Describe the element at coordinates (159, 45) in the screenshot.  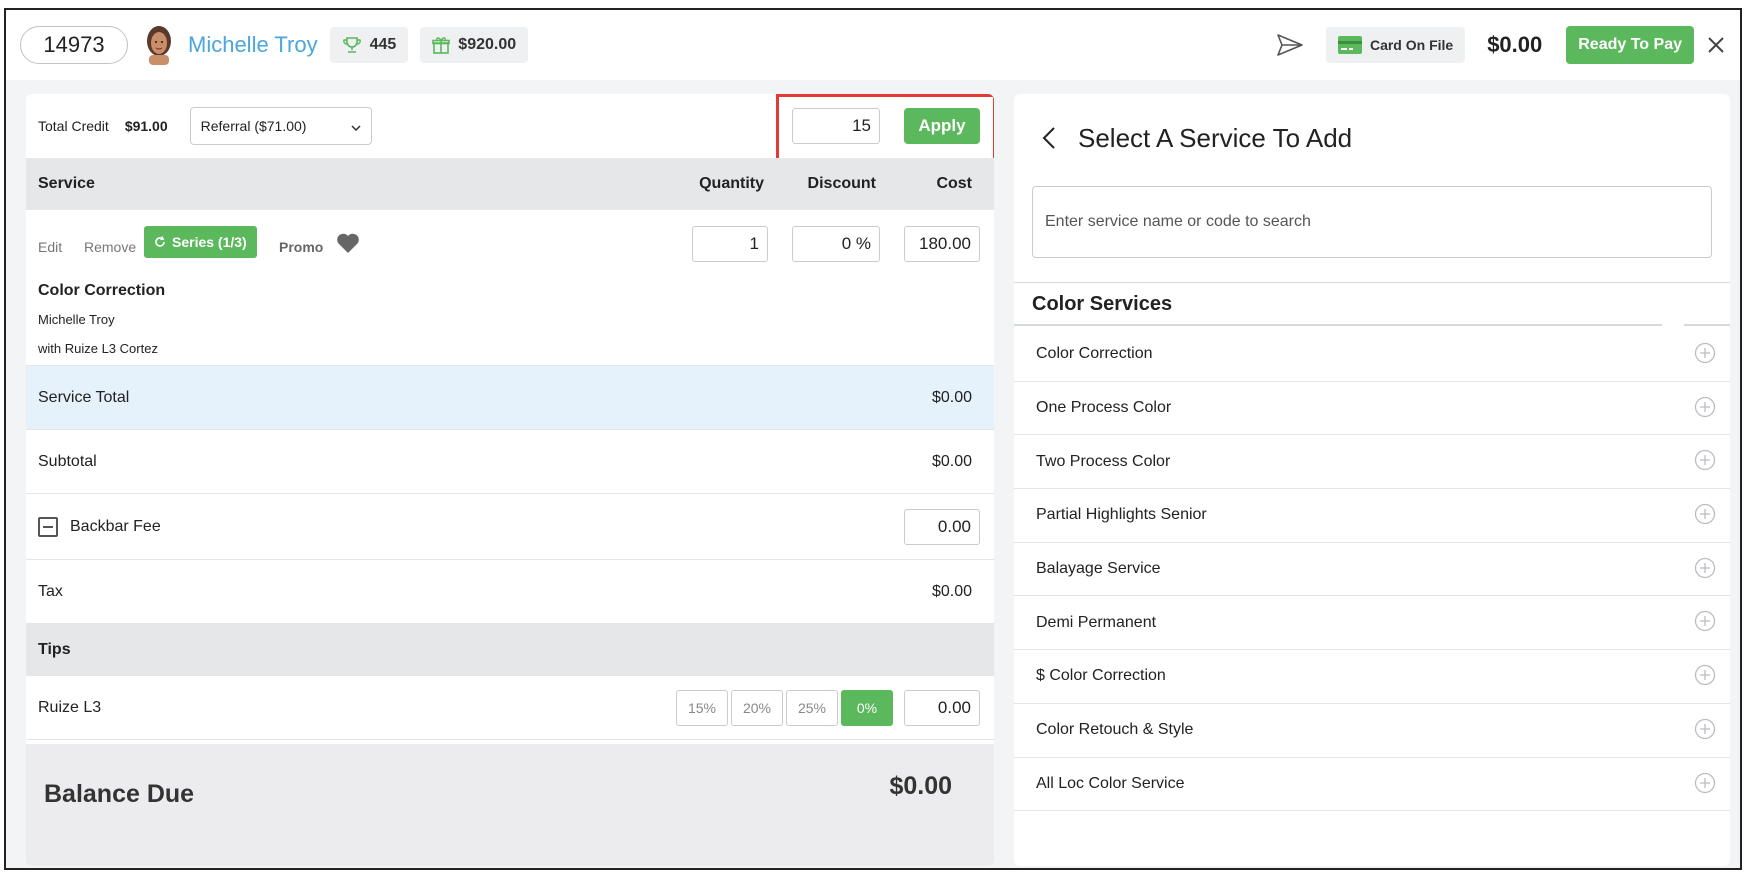
I see `avatar` at that location.